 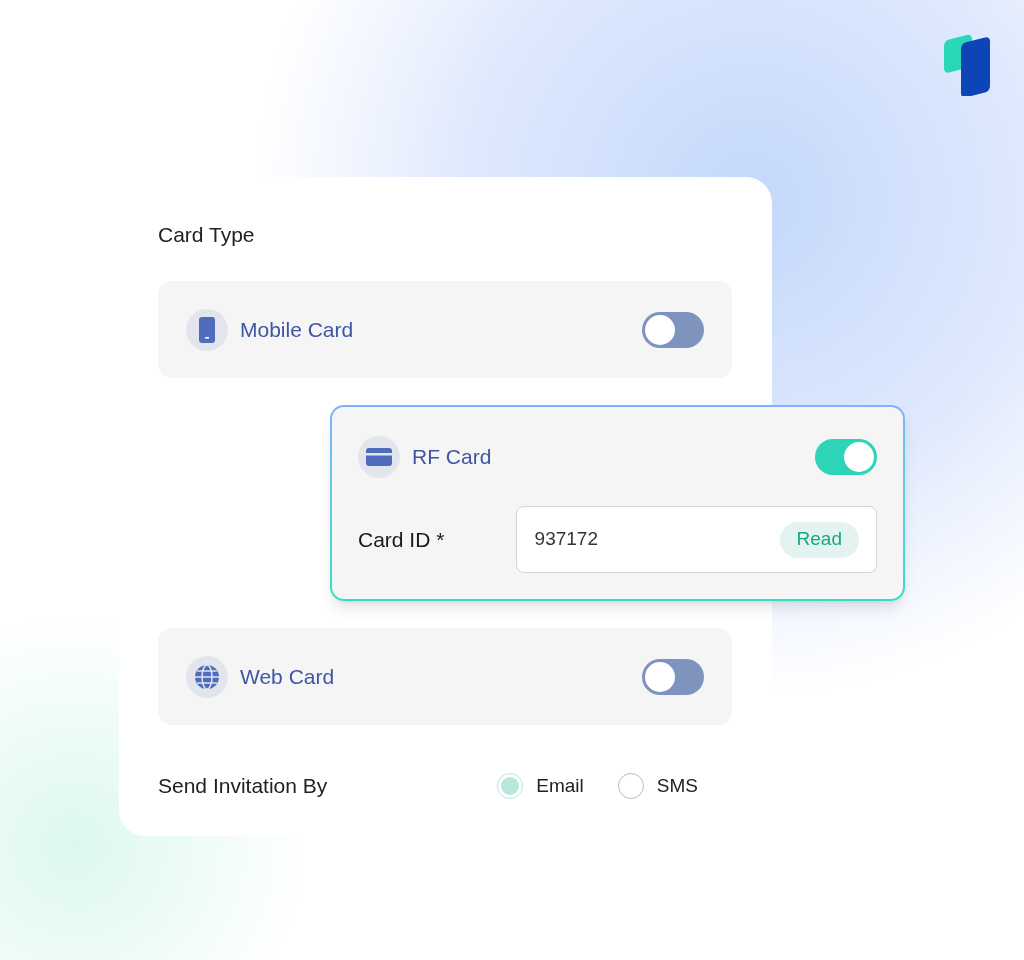 I want to click on radio-label: SMS, so click(x=677, y=785).